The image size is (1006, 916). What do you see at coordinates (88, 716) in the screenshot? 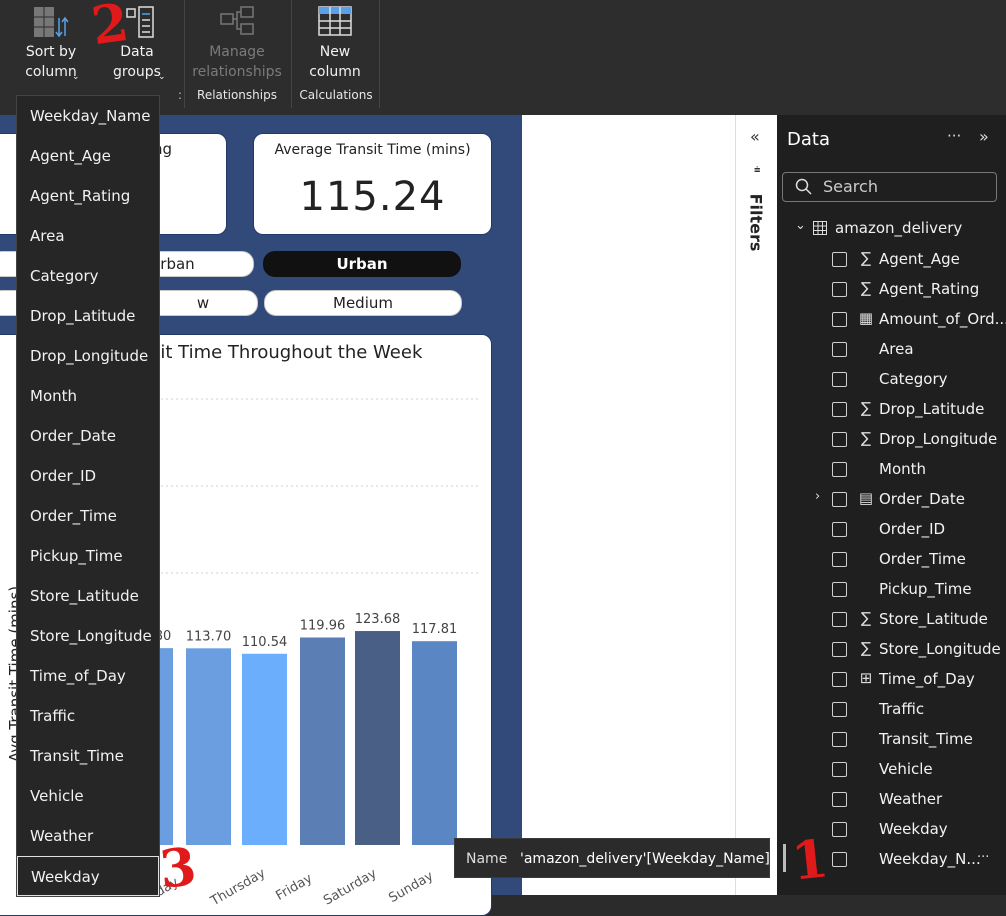
I see `menu-item: Traffic` at bounding box center [88, 716].